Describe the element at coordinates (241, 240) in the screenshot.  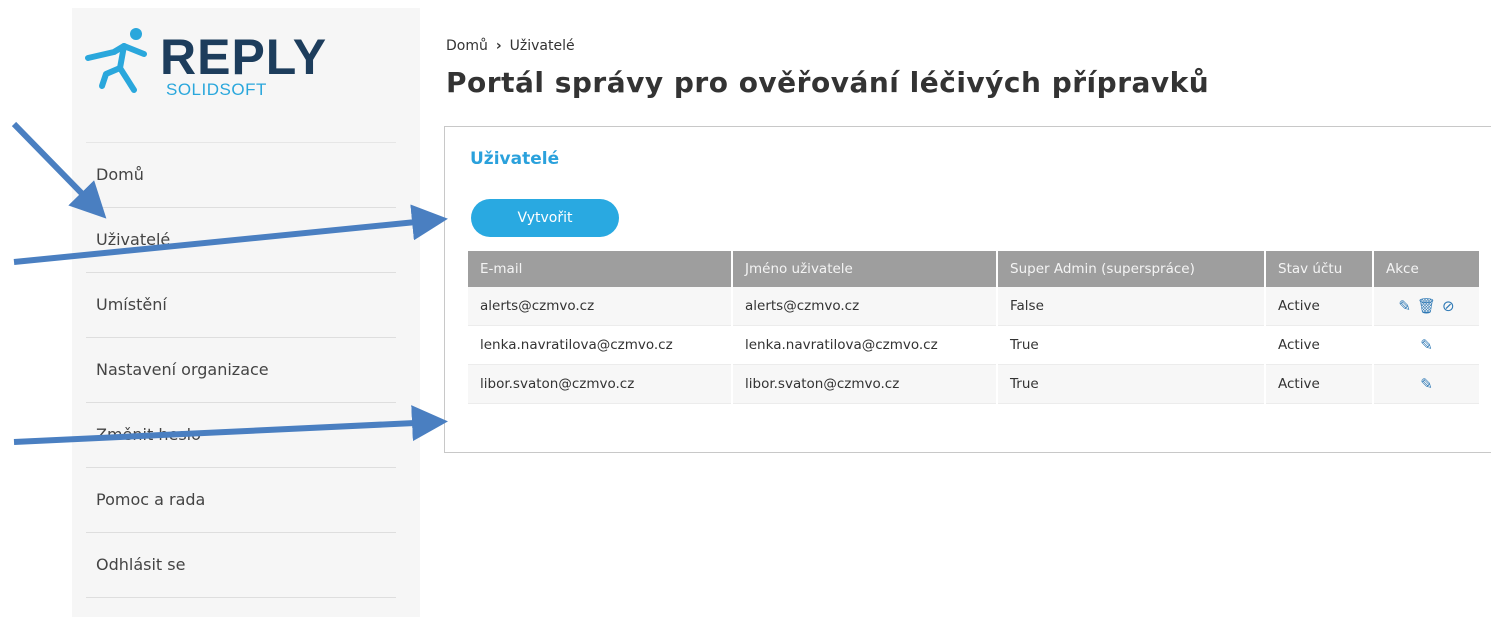
I see `sidebar-item-users: Uživatelé` at that location.